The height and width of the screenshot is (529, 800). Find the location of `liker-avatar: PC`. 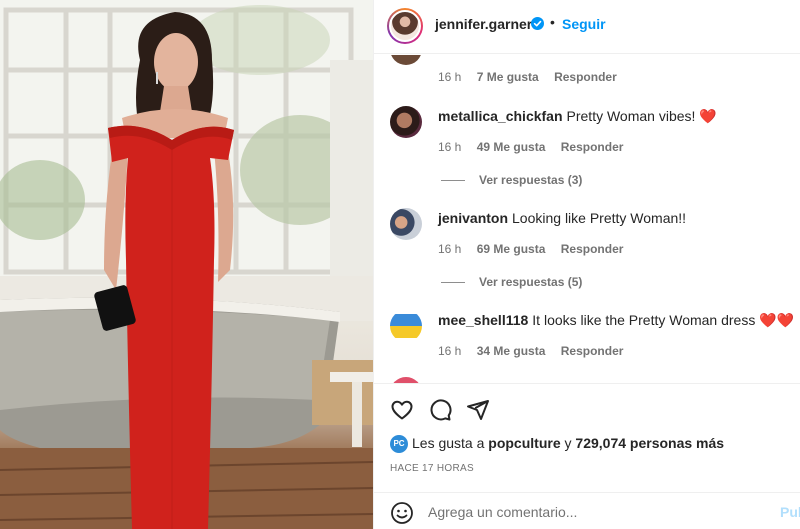

liker-avatar: PC is located at coordinates (399, 444).